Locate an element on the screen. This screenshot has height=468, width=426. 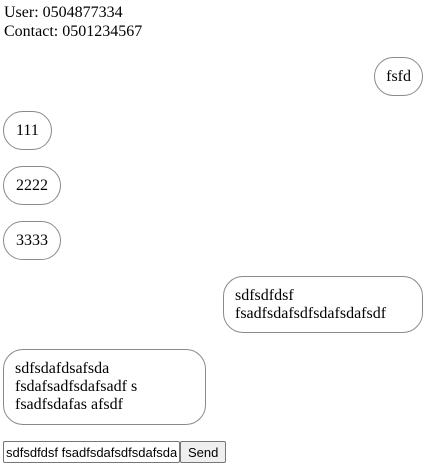
message-text-line: fsadfsdafas afsdf is located at coordinates (69, 404).